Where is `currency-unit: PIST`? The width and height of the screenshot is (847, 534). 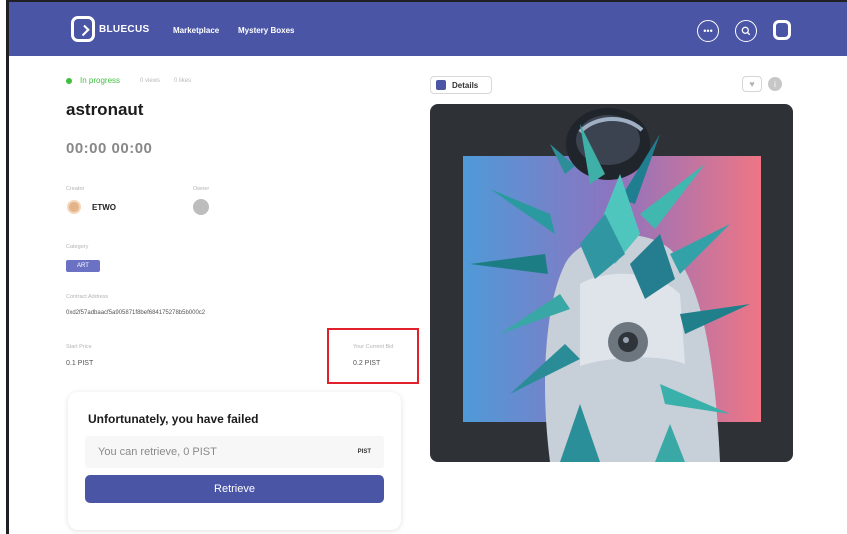 currency-unit: PIST is located at coordinates (364, 452).